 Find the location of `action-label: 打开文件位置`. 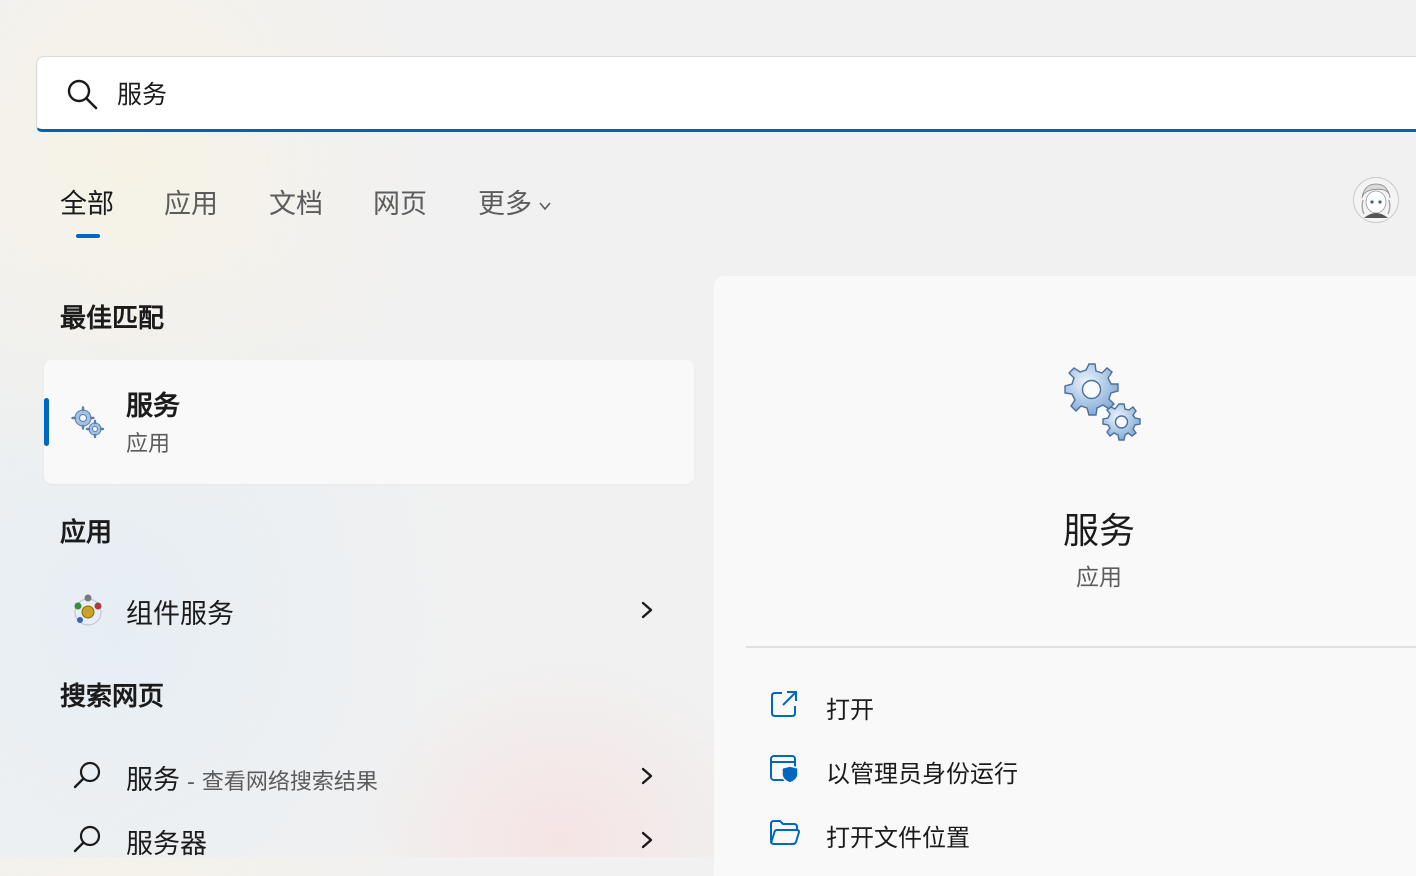

action-label: 打开文件位置 is located at coordinates (898, 838).